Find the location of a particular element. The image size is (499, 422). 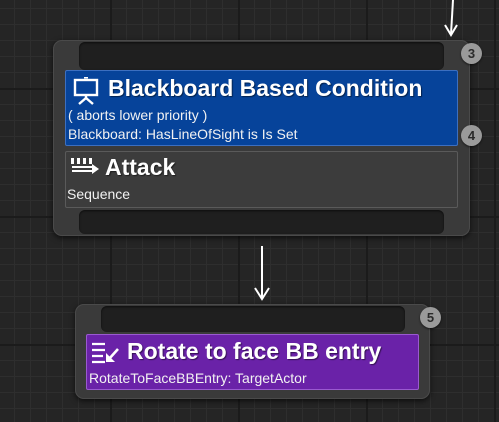

decorator-index-badge: 4 is located at coordinates (471, 135).